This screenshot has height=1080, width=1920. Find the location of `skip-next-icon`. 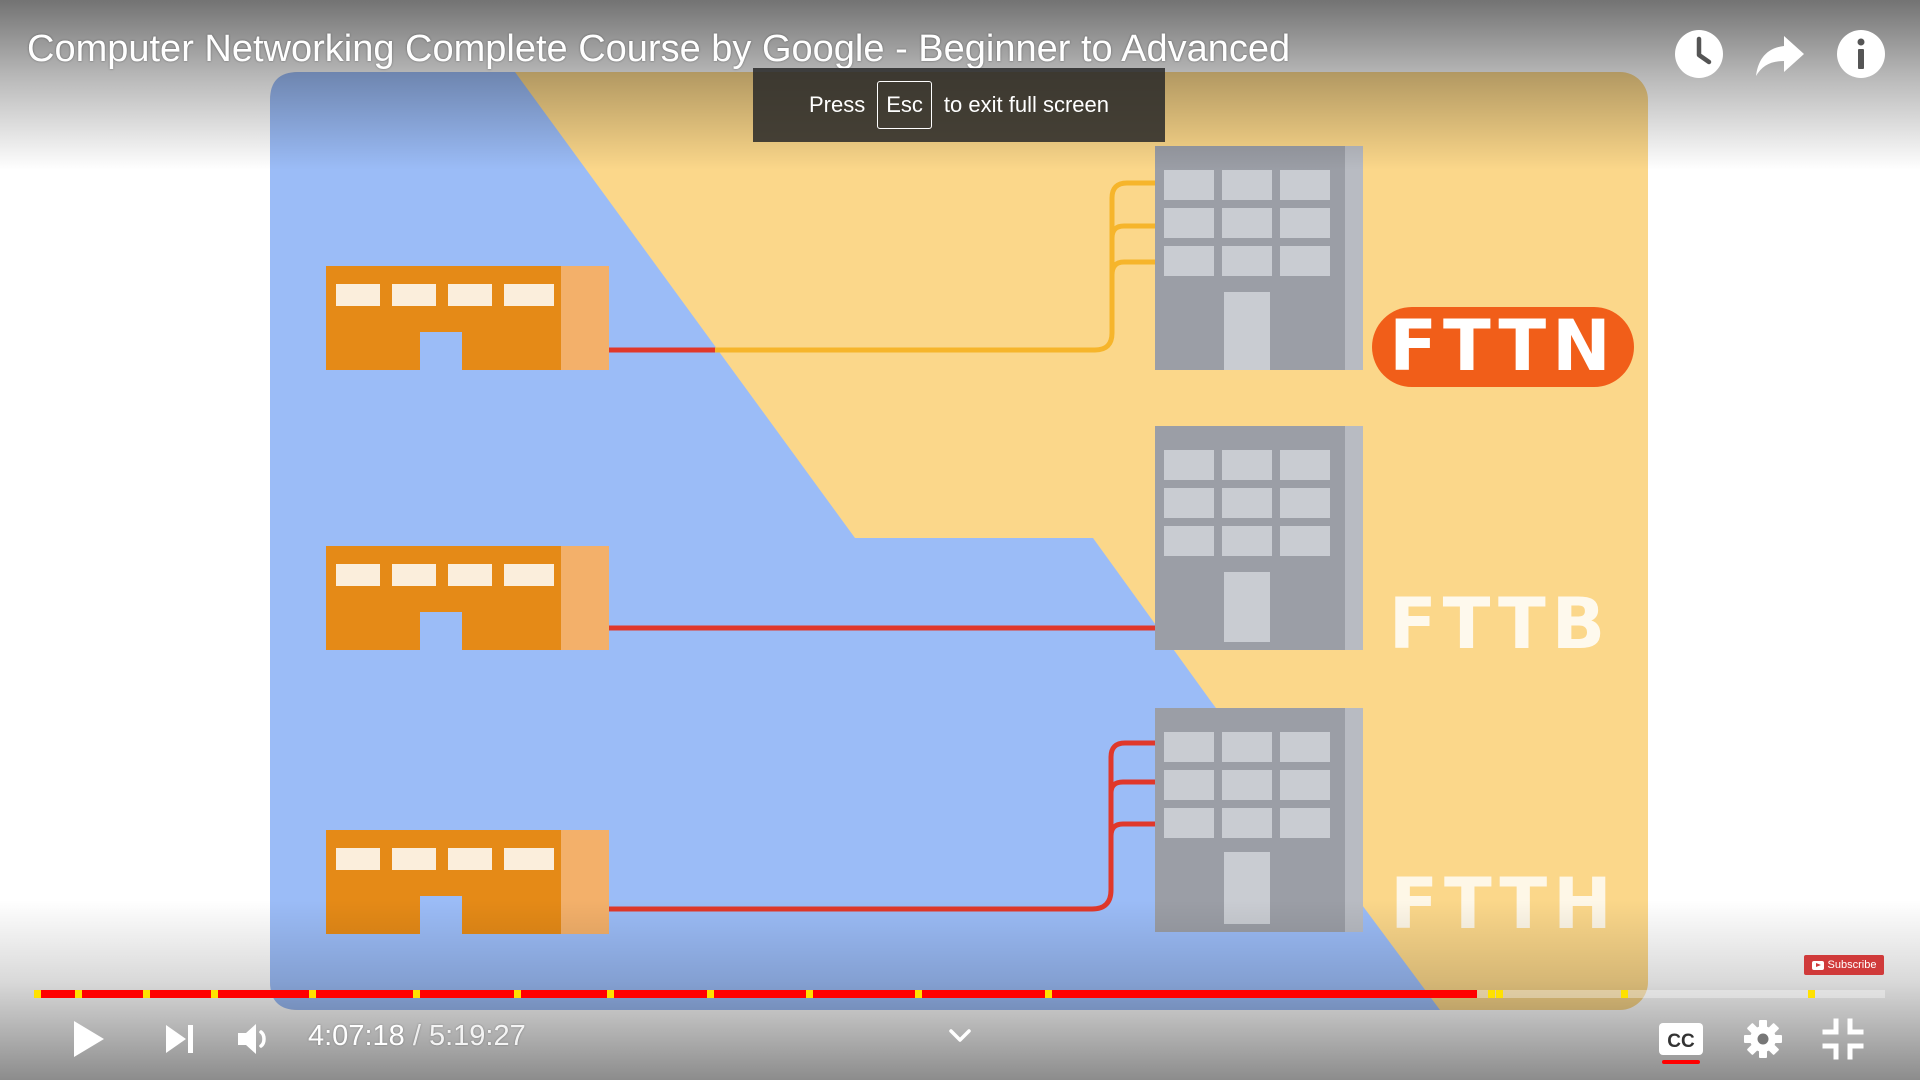

skip-next-icon is located at coordinates (179, 1039).